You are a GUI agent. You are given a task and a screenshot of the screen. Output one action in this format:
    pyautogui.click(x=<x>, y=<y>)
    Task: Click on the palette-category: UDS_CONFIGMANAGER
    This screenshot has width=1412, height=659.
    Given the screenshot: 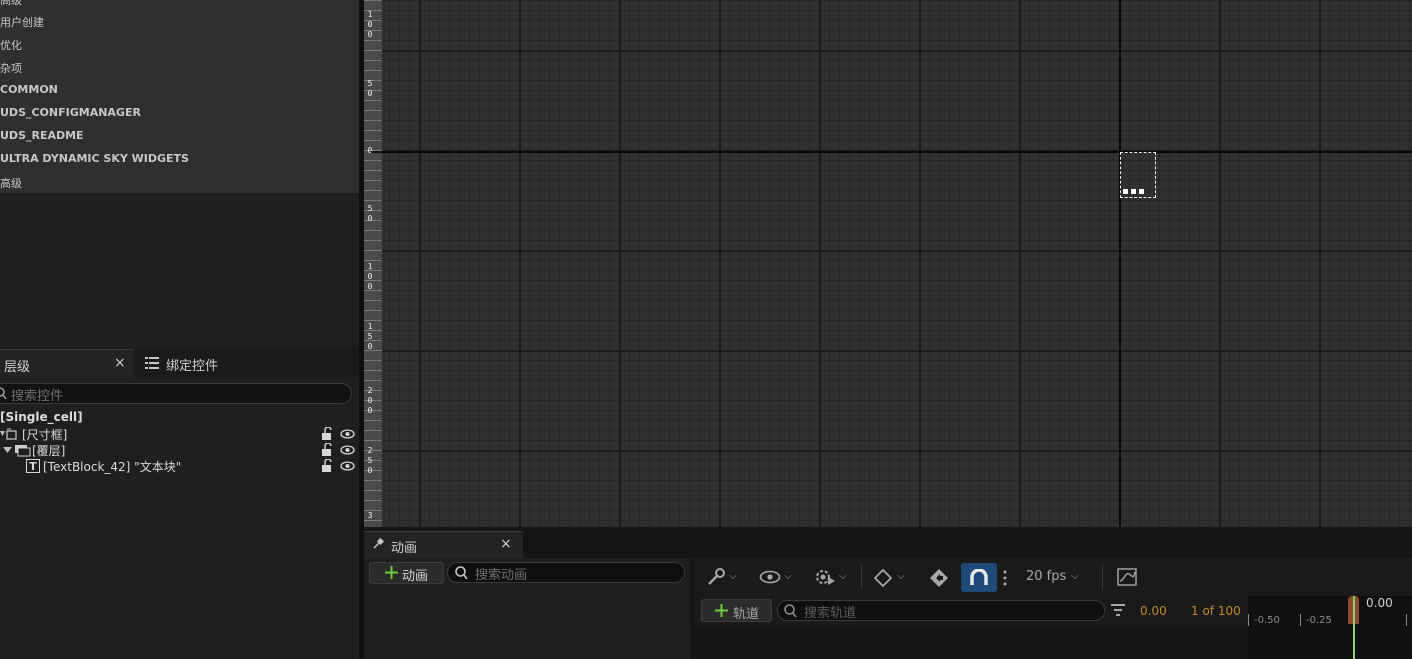 What is the action you would take?
    pyautogui.click(x=70, y=112)
    